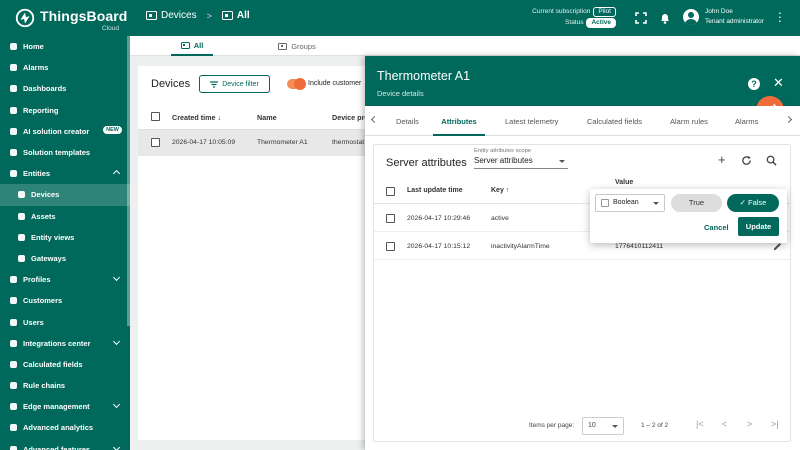  What do you see at coordinates (771, 160) in the screenshot?
I see `search-icon` at bounding box center [771, 160].